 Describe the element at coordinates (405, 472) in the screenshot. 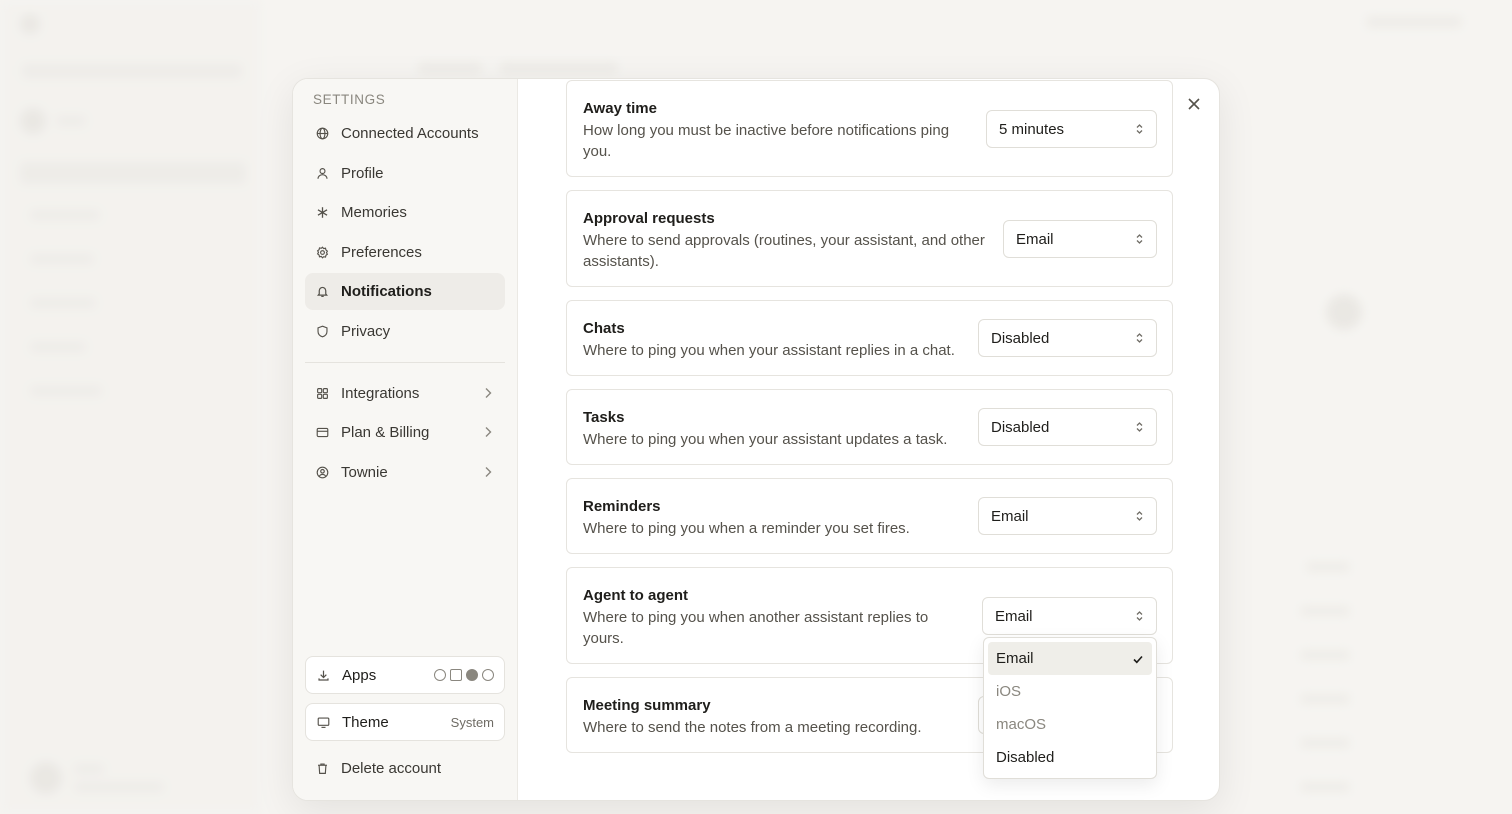

I see `sidebar-item-townie: Townie` at that location.